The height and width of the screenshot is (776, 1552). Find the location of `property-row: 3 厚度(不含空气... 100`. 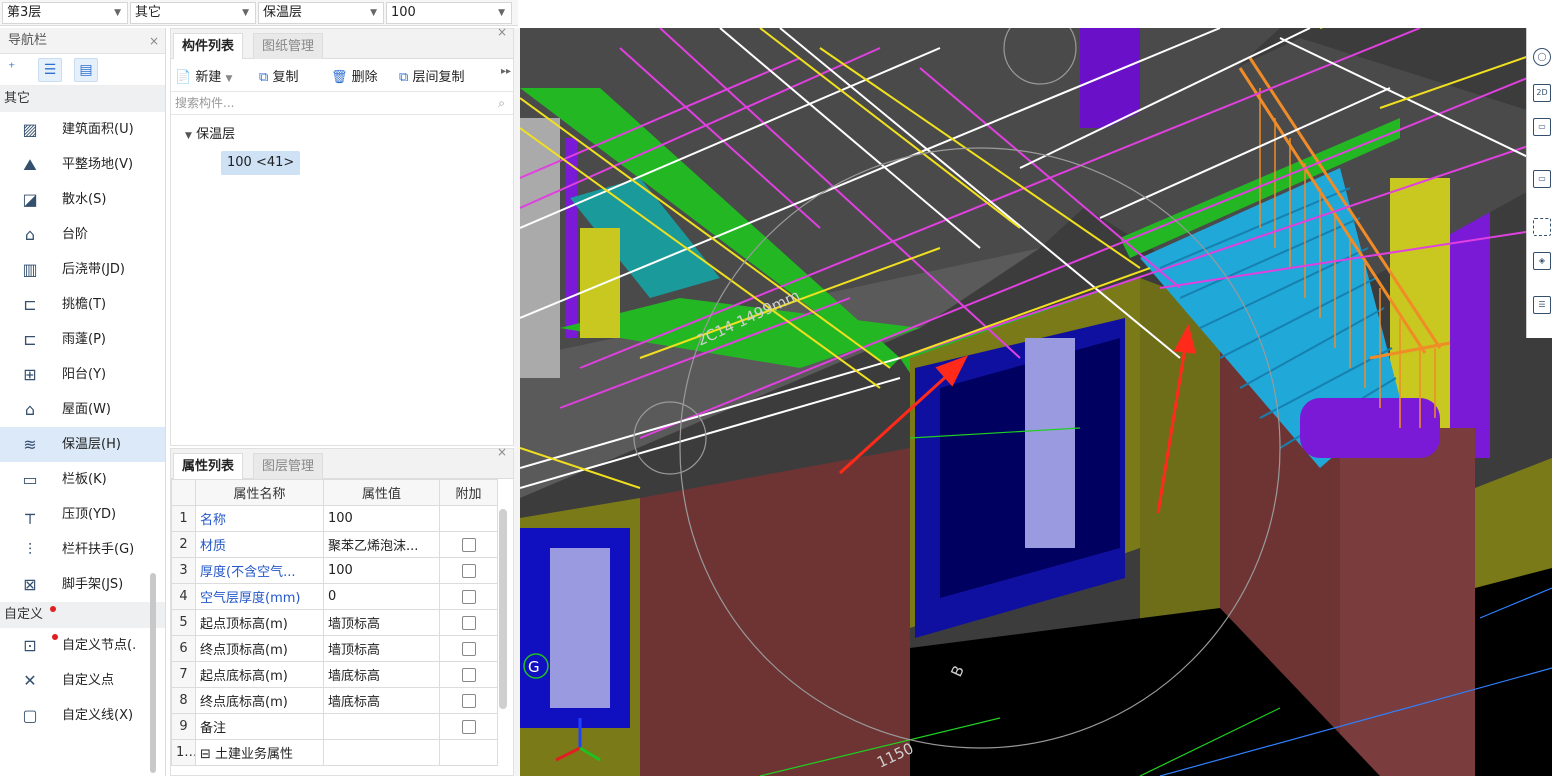

property-row: 3 厚度(不含空气... 100 is located at coordinates (334, 570).